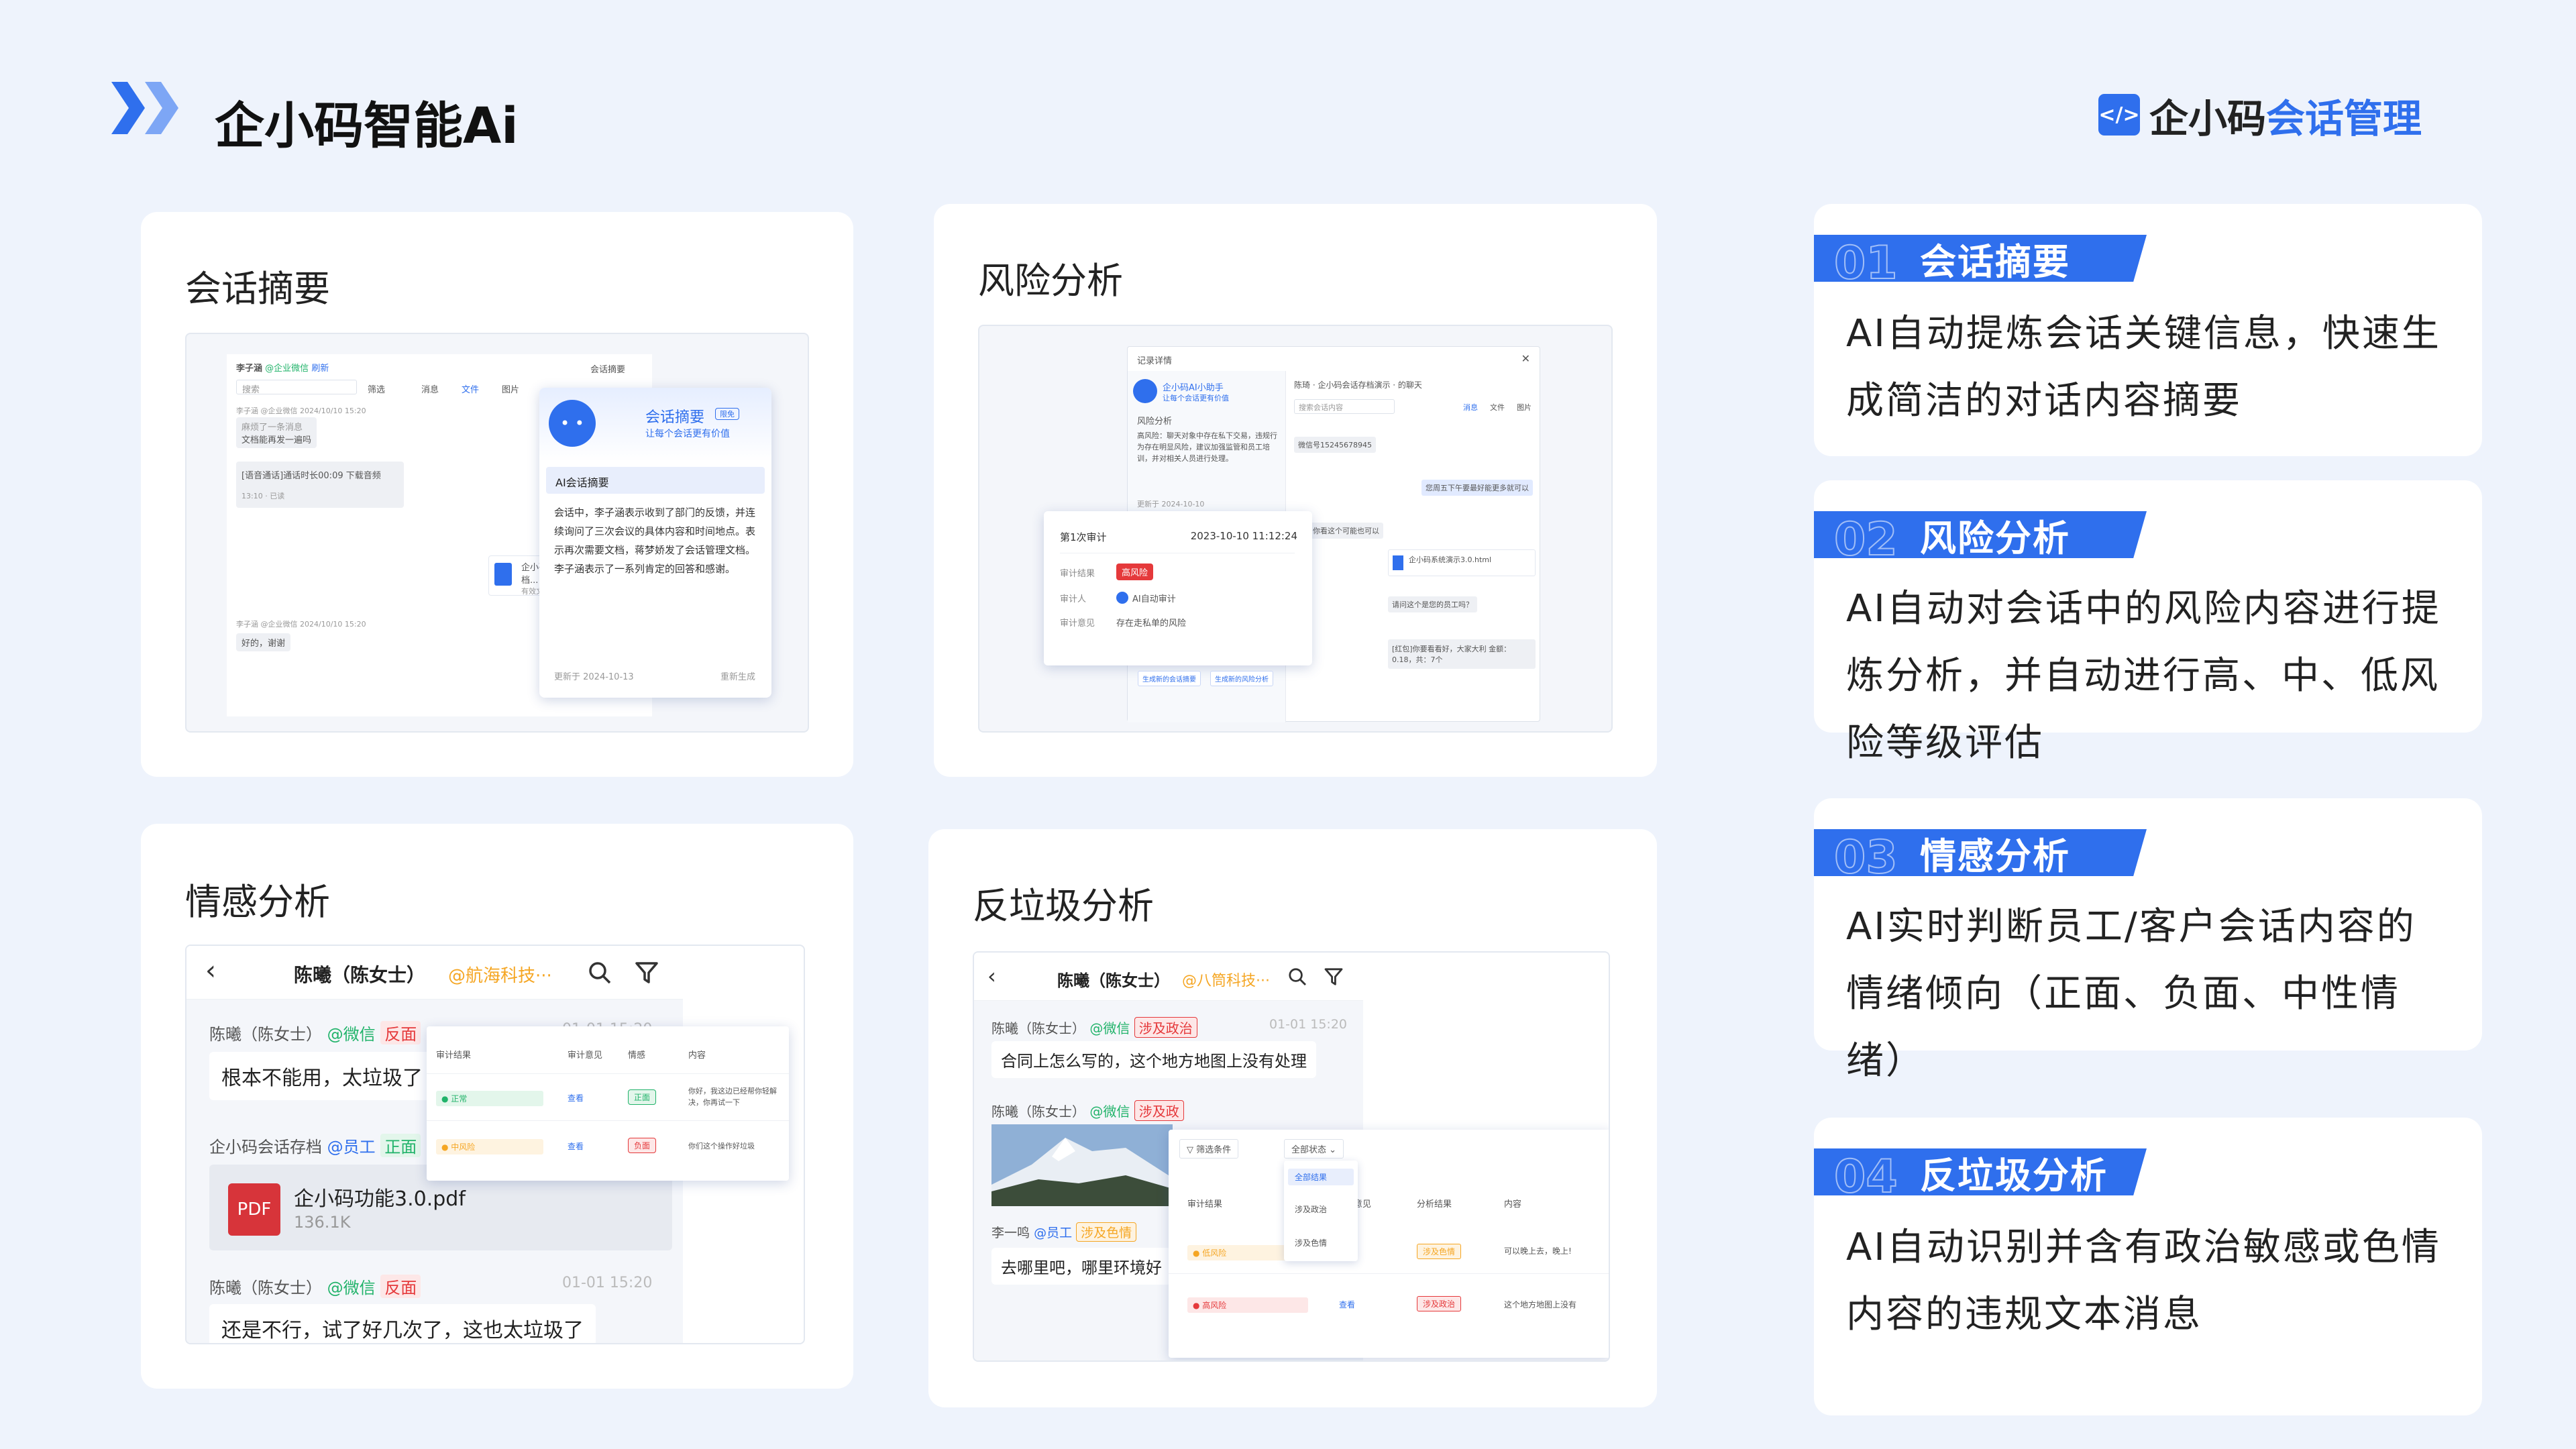 This screenshot has height=1449, width=2576. I want to click on red-packet-message: [红包]你要看看好，大家大利 金额：0.18，共：7个, so click(1462, 654).